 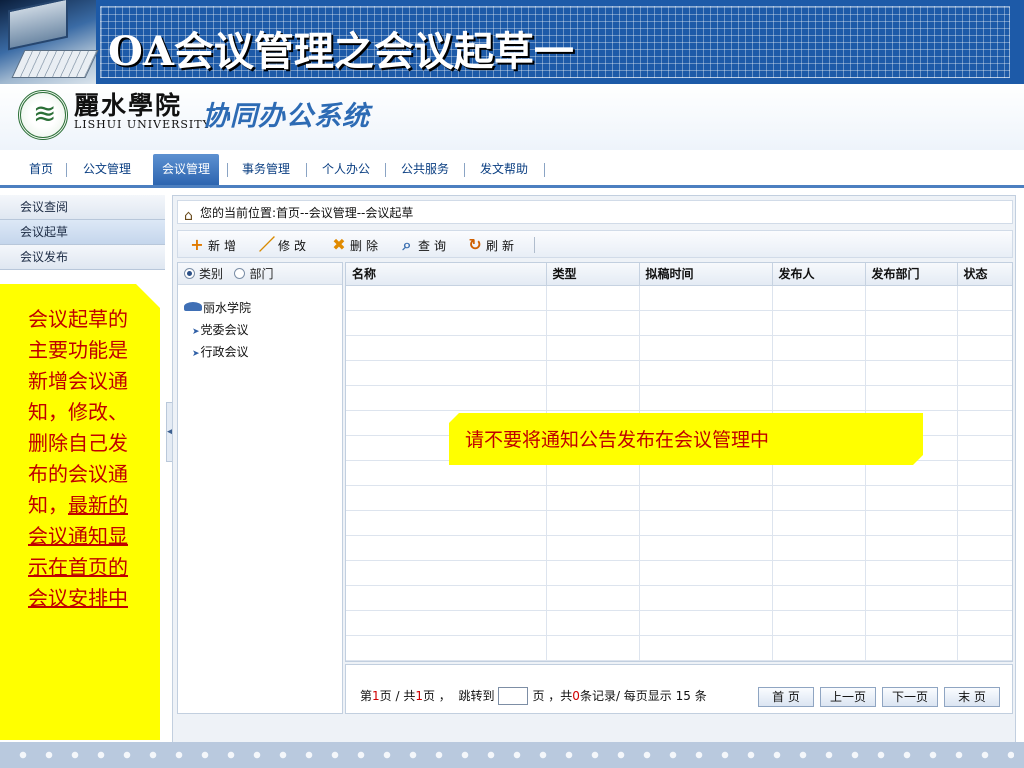 I want to click on university-seal-icon, so click(x=43, y=115).